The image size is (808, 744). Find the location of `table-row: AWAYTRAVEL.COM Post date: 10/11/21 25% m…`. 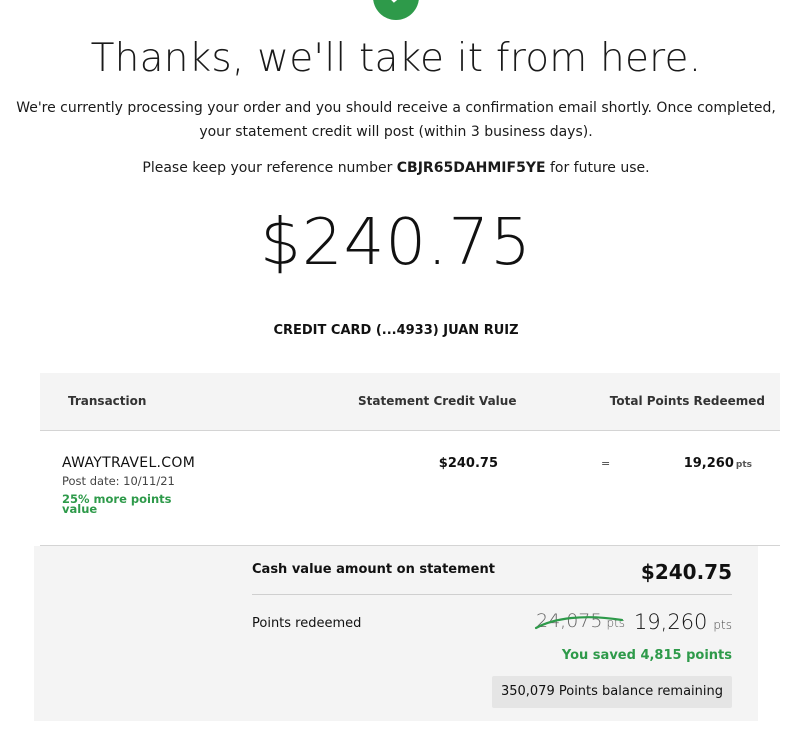

table-row: AWAYTRAVEL.COM Post date: 10/11/21 25% m… is located at coordinates (410, 489).